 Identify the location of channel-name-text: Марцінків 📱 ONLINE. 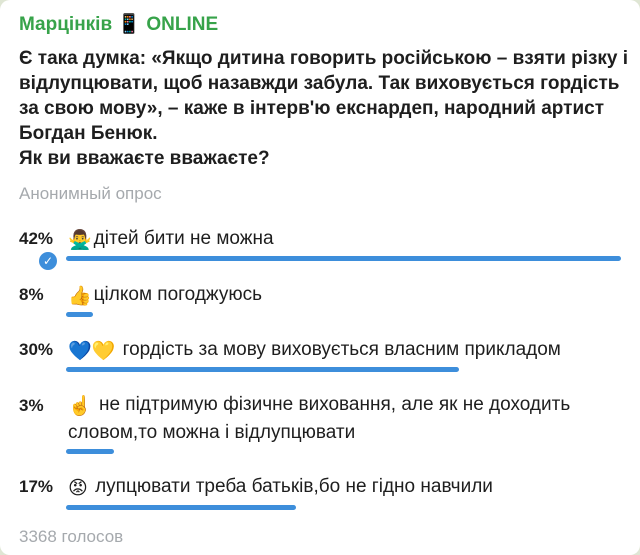
(119, 24).